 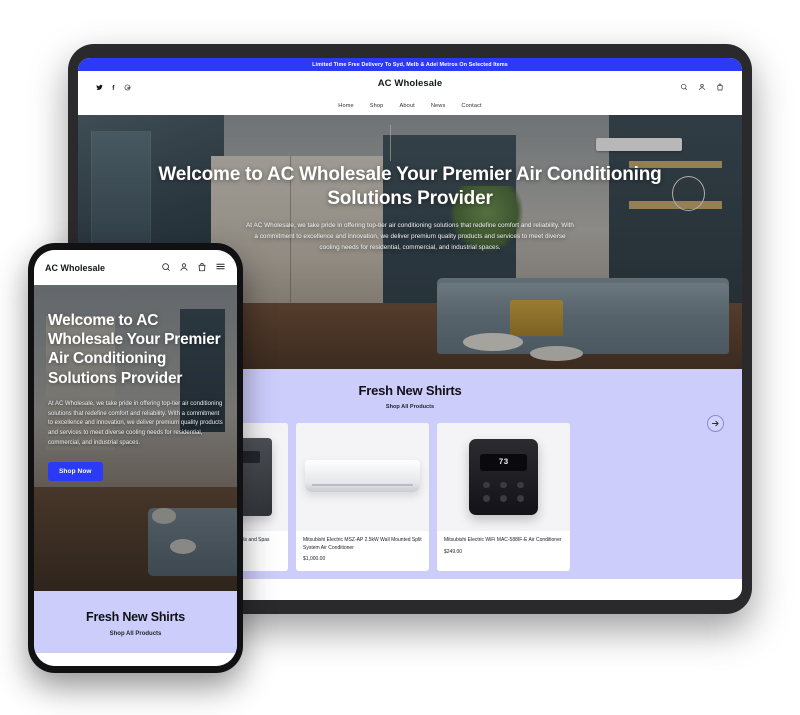 What do you see at coordinates (503, 462) in the screenshot?
I see `thermostat-reading: 73` at bounding box center [503, 462].